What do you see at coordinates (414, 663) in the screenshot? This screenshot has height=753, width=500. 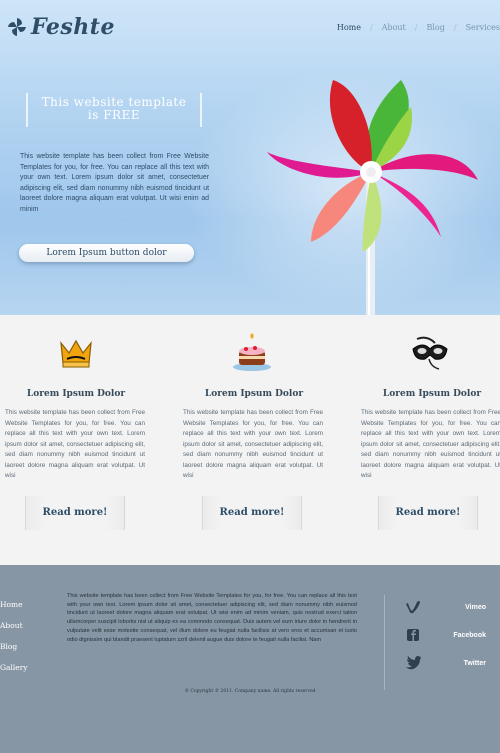 I see `twitter-icon` at bounding box center [414, 663].